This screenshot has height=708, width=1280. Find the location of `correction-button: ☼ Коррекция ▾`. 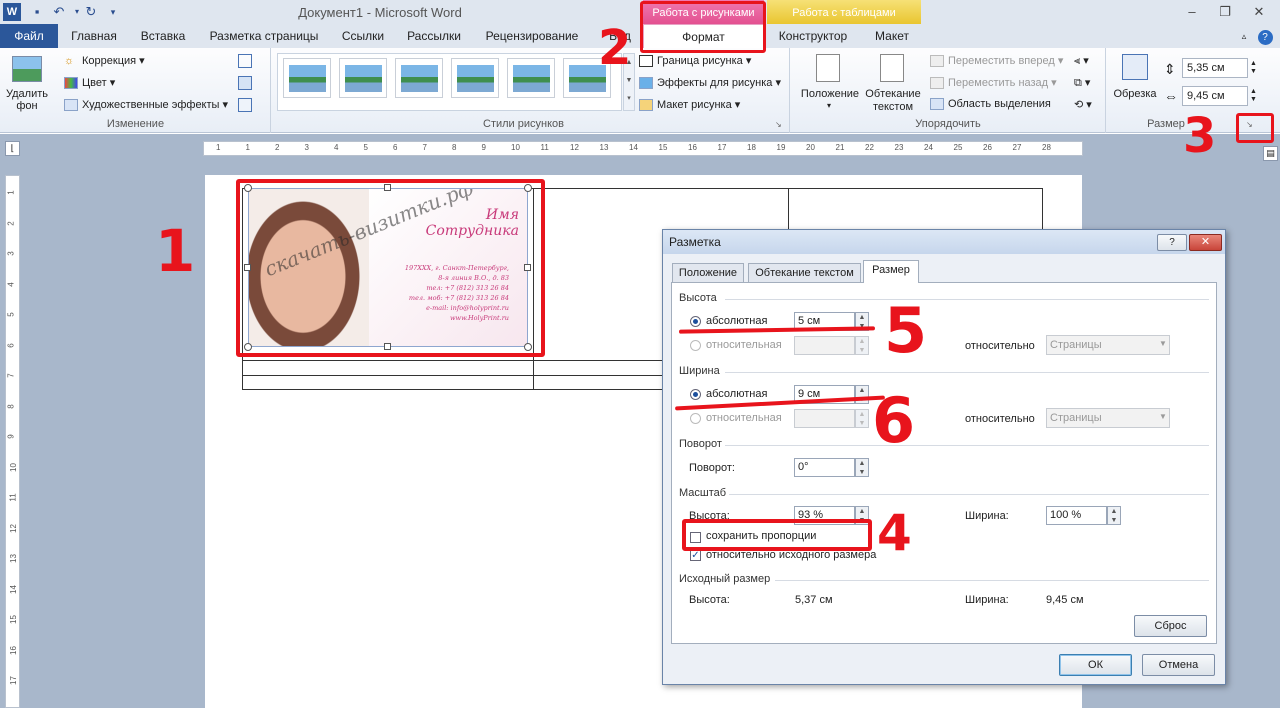

correction-button: ☼ Коррекция ▾ is located at coordinates (104, 60).